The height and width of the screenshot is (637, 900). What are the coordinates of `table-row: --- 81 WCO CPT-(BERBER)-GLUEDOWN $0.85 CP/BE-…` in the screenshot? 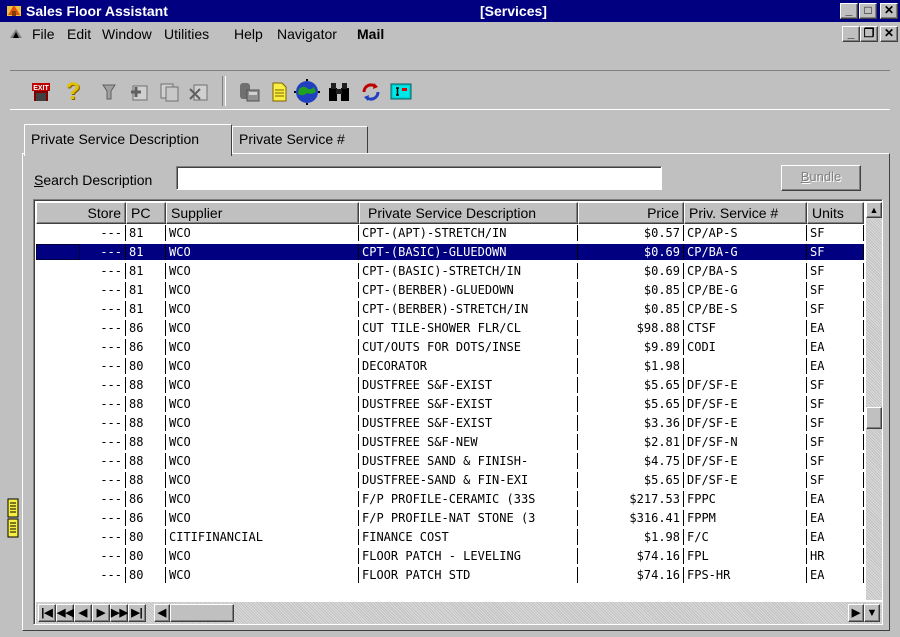 It's located at (450, 290).